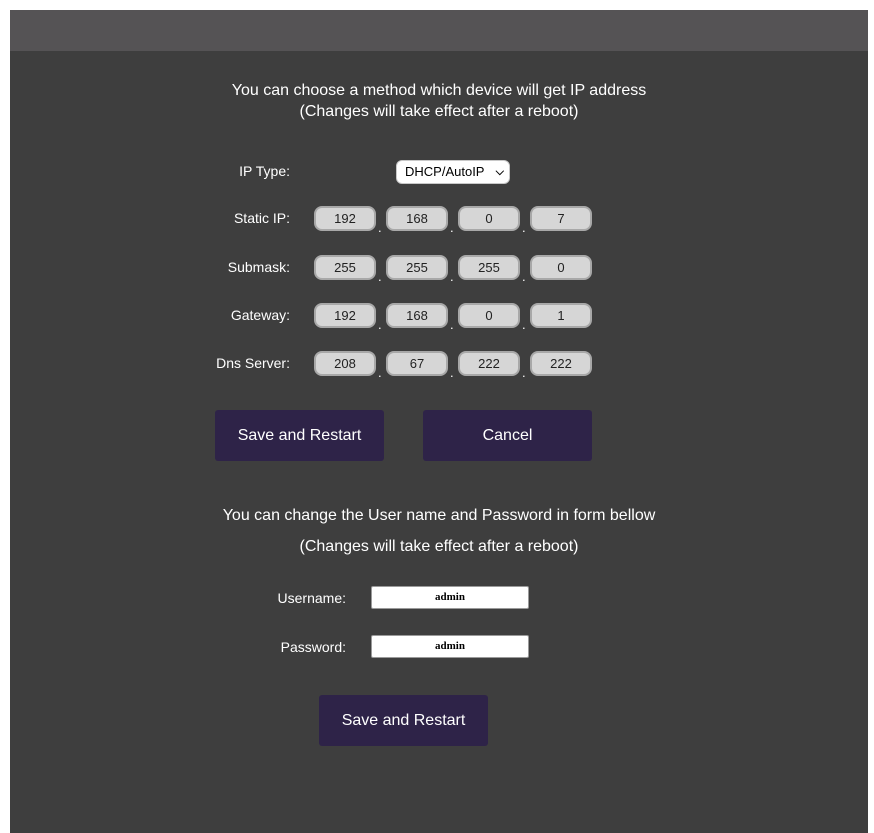 The width and height of the screenshot is (874, 833). Describe the element at coordinates (450, 646) in the screenshot. I see `password-input: admin` at that location.